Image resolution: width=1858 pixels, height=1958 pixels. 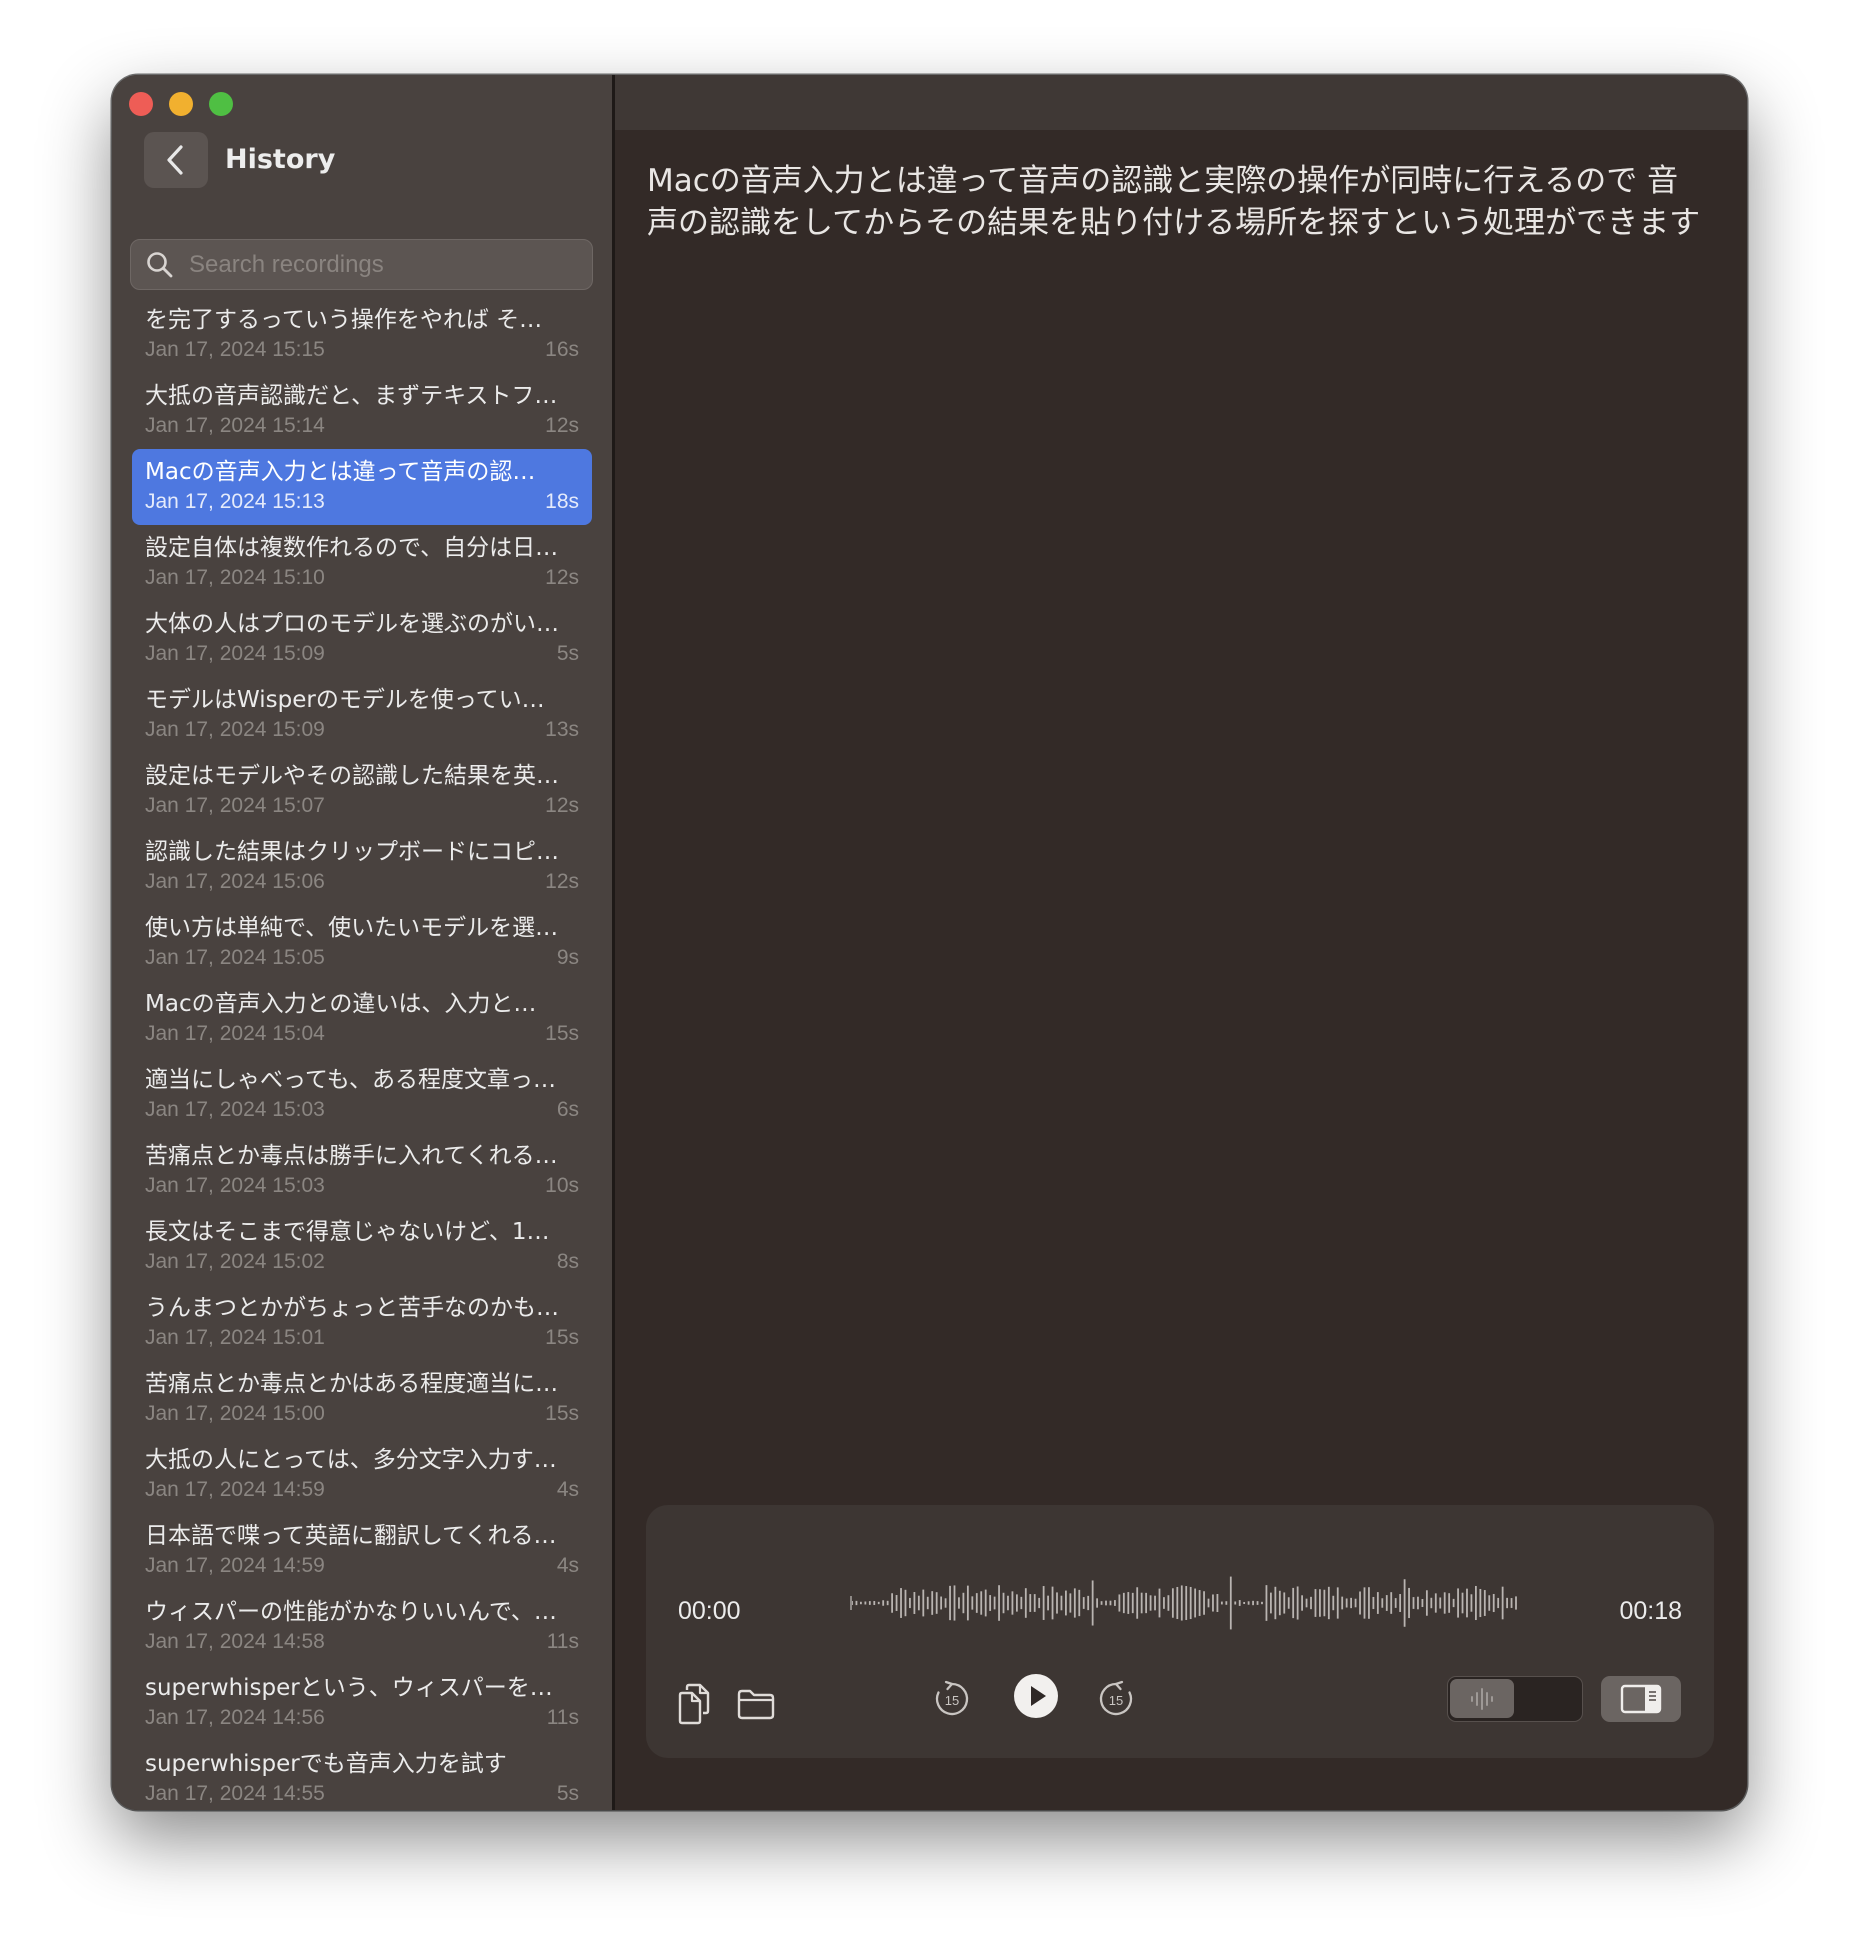 I want to click on search-input, so click(x=389, y=264).